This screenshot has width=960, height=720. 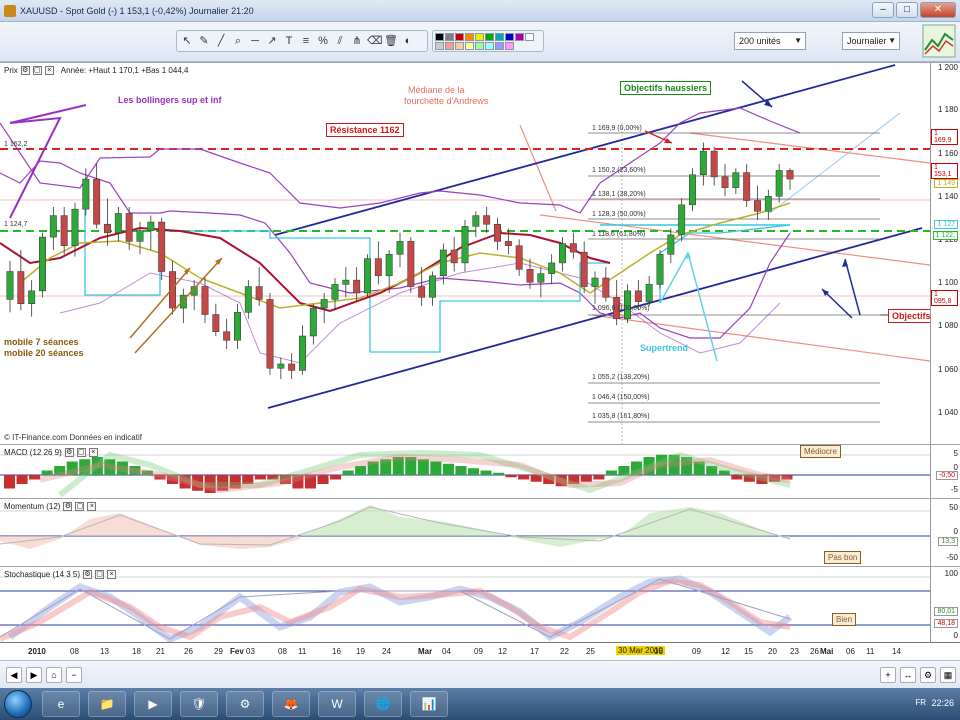 I want to click on taskbar-app-icon: ⚙, so click(x=245, y=704).